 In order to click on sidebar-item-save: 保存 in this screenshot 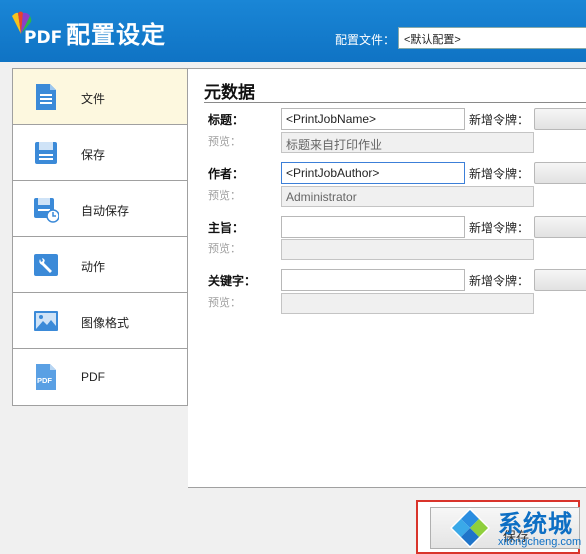, I will do `click(100, 153)`.